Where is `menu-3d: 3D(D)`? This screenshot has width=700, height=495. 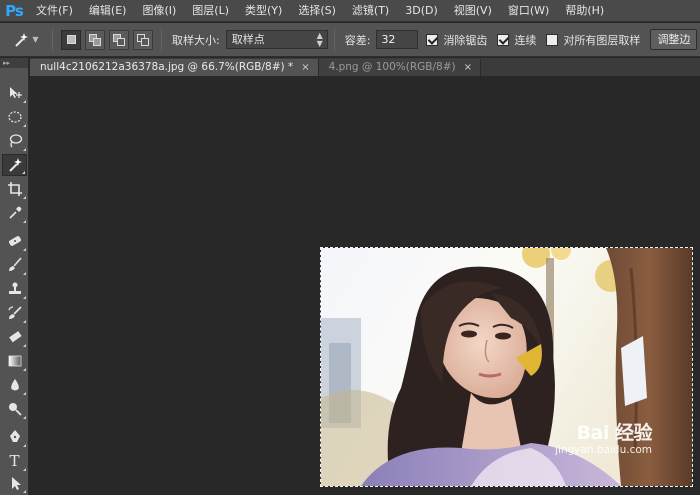 menu-3d: 3D(D) is located at coordinates (421, 11).